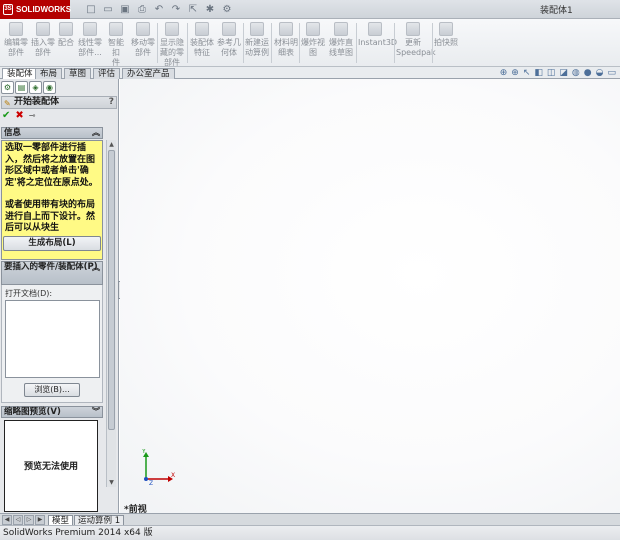 The image size is (620, 540). Describe the element at coordinates (504, 73) in the screenshot. I see `zoom-fit-icon: ⊕` at that location.